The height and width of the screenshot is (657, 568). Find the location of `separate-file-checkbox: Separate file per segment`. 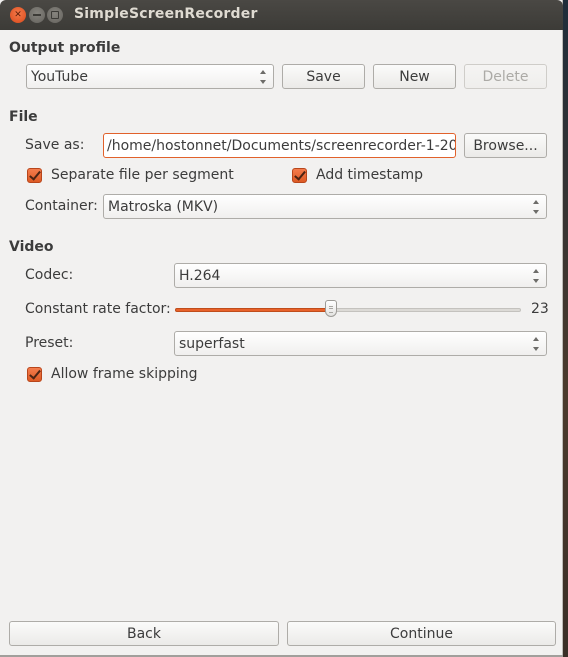

separate-file-checkbox: Separate file per segment is located at coordinates (130, 175).